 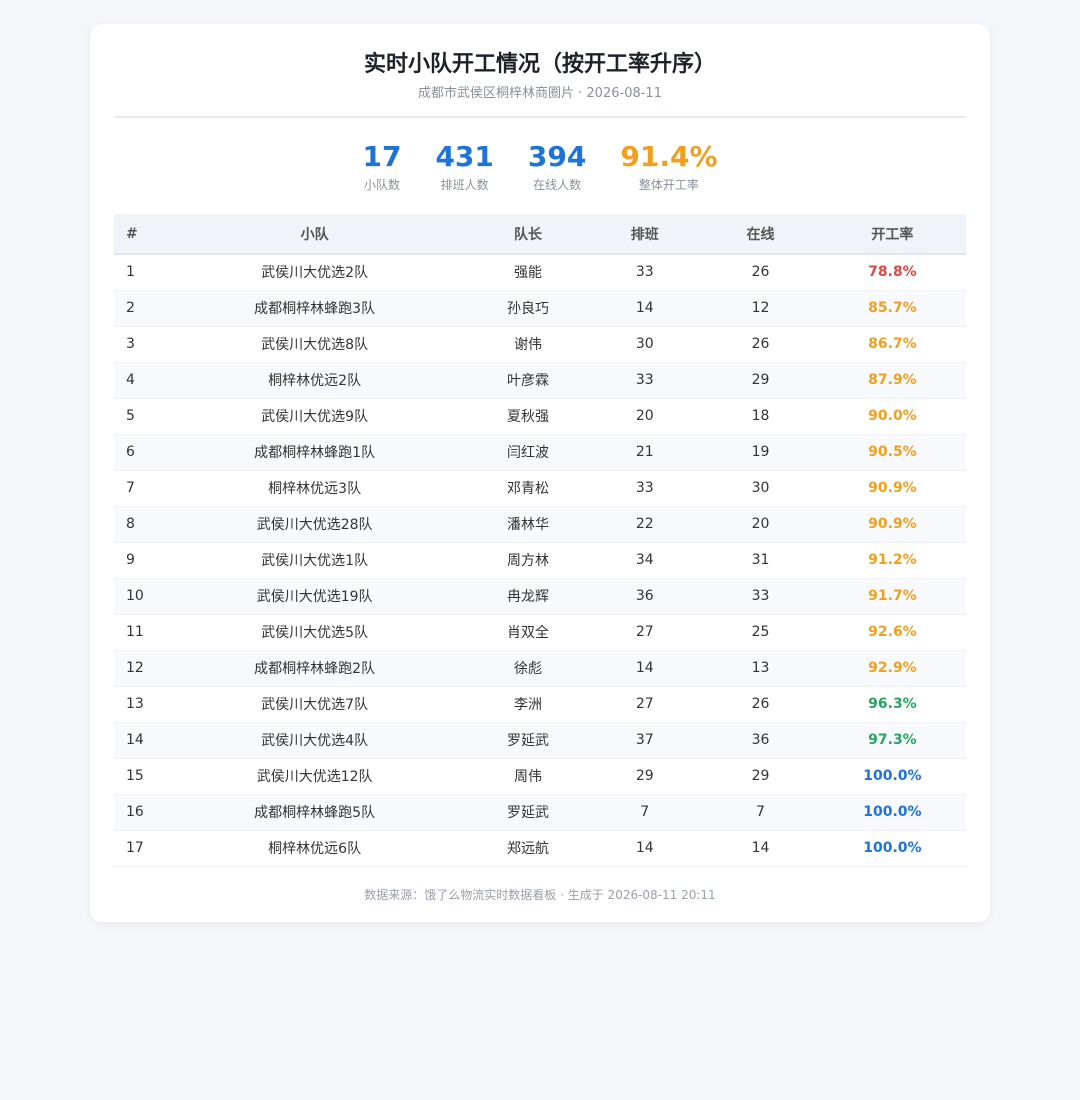 I want to click on stat-label: 整体开工率, so click(x=668, y=185).